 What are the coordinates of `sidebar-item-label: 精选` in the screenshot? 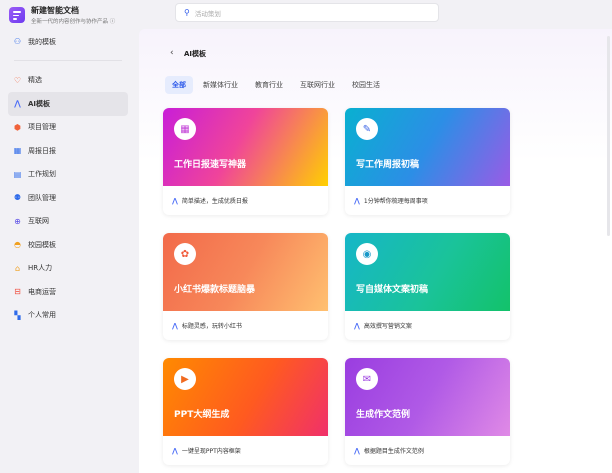 It's located at (35, 80).